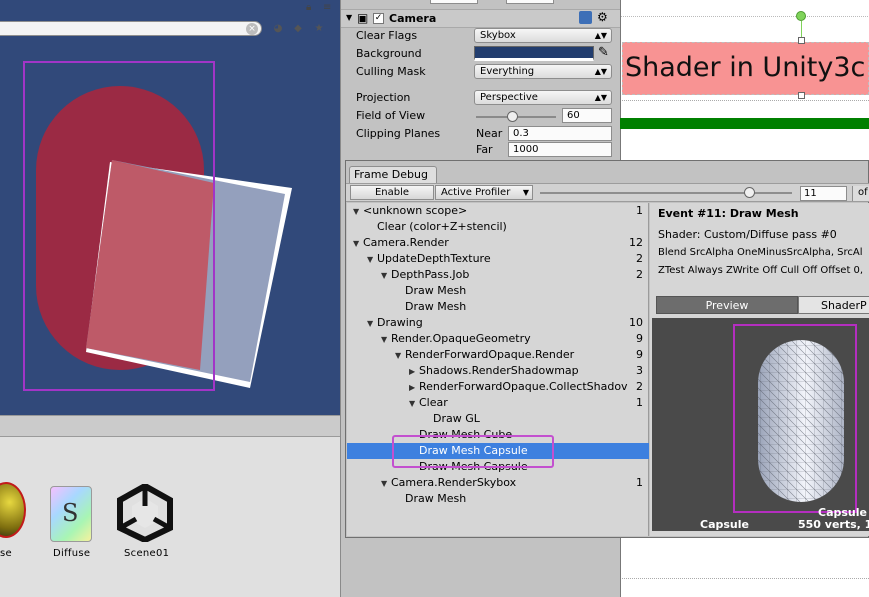 This screenshot has width=869, height=597. I want to click on event-row: ▼ Clear 1, so click(498, 403).